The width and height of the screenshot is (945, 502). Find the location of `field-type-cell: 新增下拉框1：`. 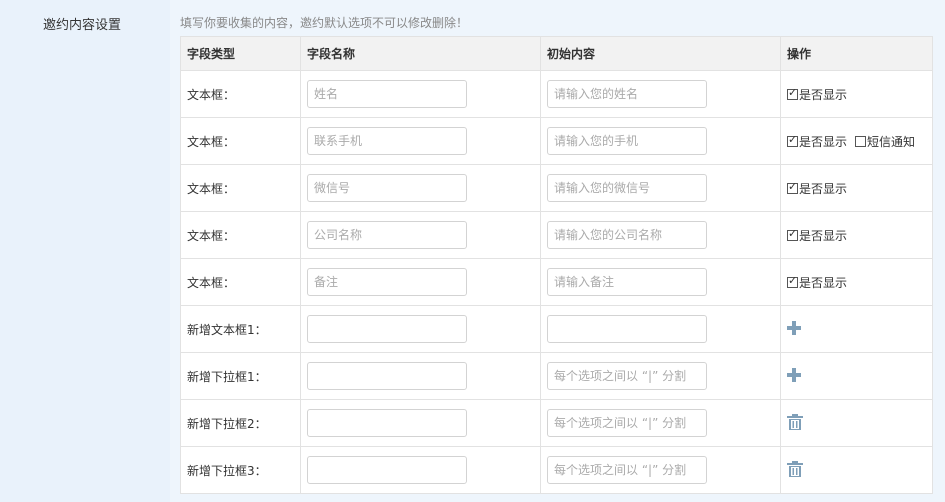

field-type-cell: 新增下拉框1： is located at coordinates (240, 376).